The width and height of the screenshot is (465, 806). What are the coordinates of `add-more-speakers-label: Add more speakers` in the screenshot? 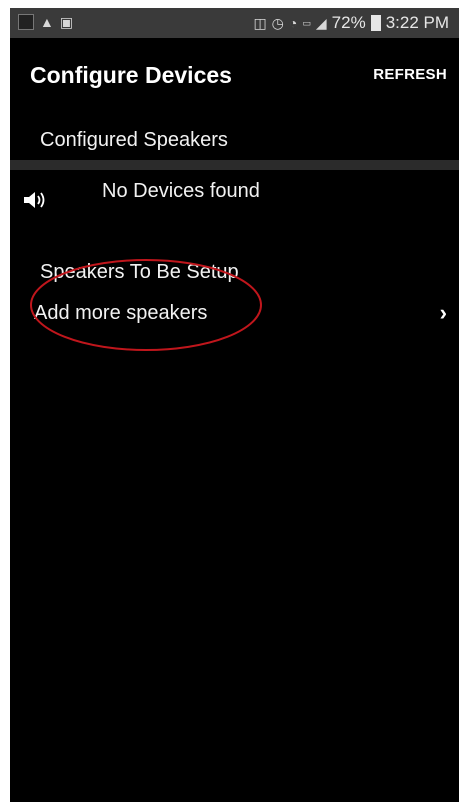 It's located at (121, 313).